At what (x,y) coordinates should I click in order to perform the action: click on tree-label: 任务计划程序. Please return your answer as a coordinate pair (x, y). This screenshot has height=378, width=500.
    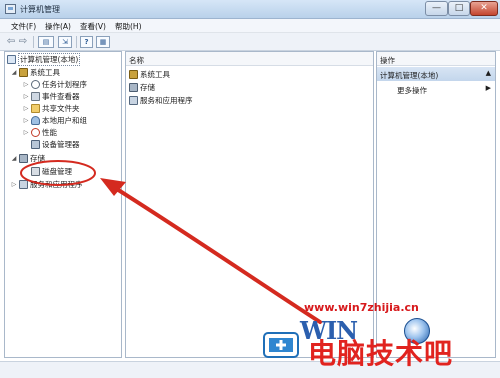
    Looking at the image, I should click on (64, 84).